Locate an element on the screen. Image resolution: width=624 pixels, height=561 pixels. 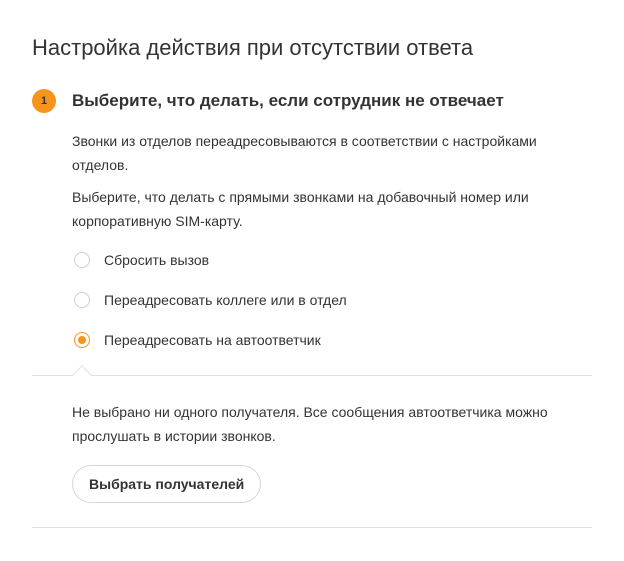
option-forward-to-colleague: Переадресовать коллеге или в отдел is located at coordinates (210, 300).